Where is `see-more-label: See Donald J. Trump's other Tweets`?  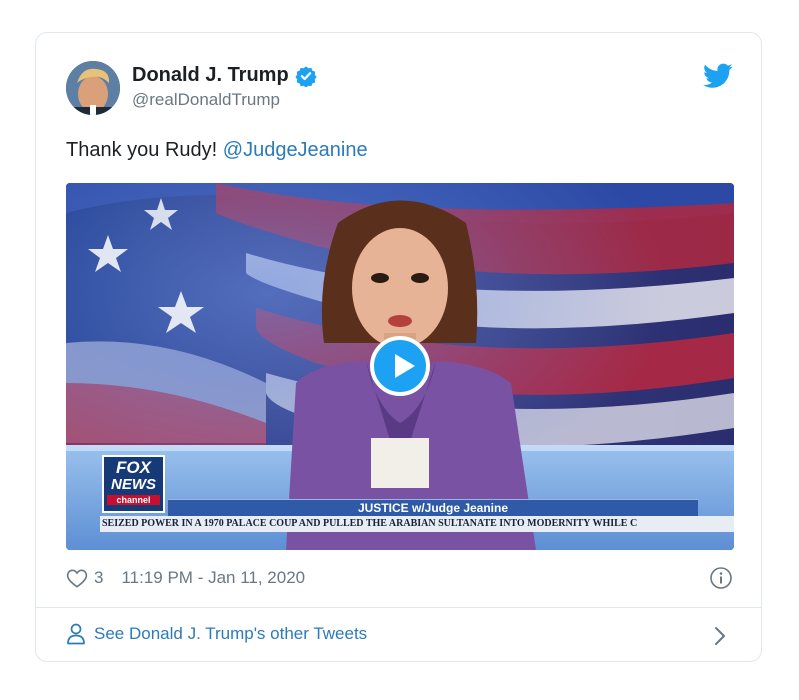
see-more-label: See Donald J. Trump's other Tweets is located at coordinates (230, 634).